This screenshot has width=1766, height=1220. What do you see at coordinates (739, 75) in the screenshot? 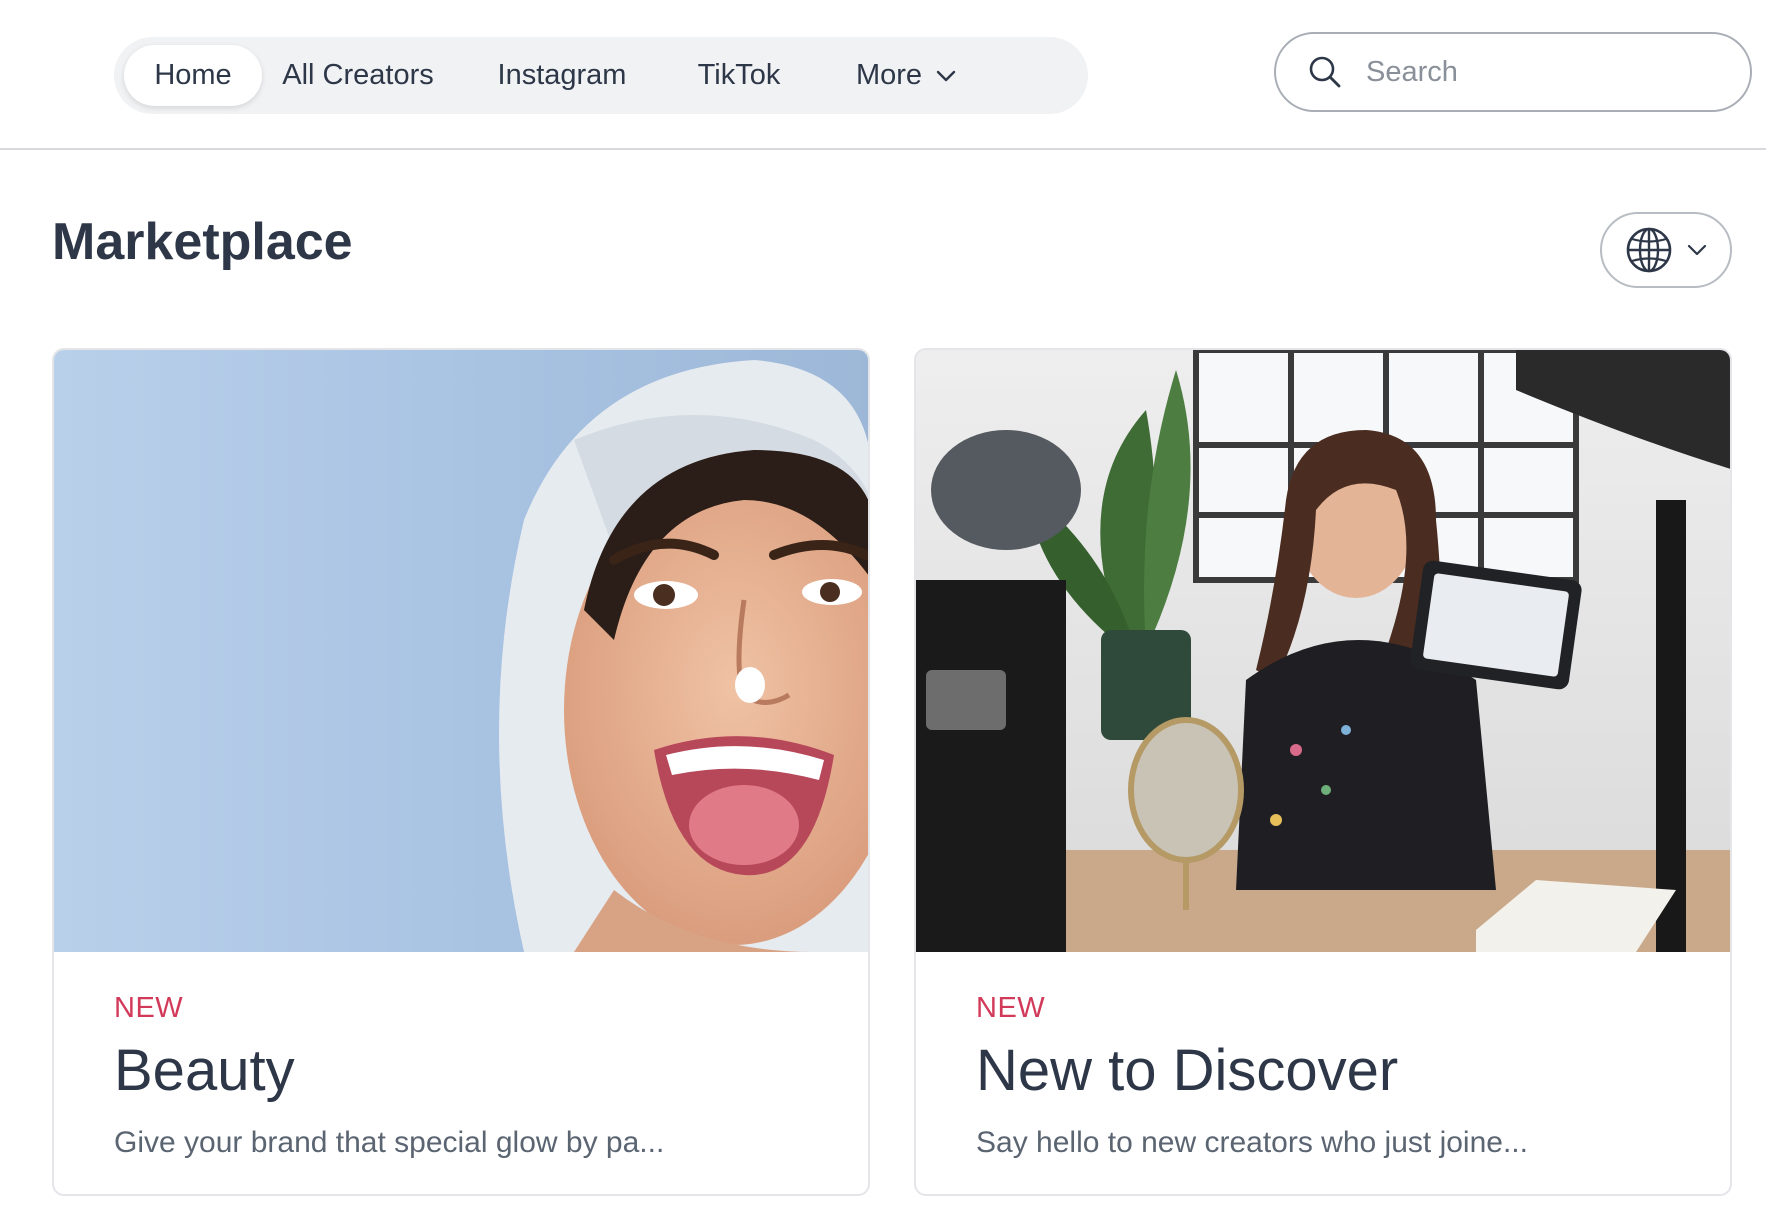
I see `nav-item-tiktok: TikTok` at bounding box center [739, 75].